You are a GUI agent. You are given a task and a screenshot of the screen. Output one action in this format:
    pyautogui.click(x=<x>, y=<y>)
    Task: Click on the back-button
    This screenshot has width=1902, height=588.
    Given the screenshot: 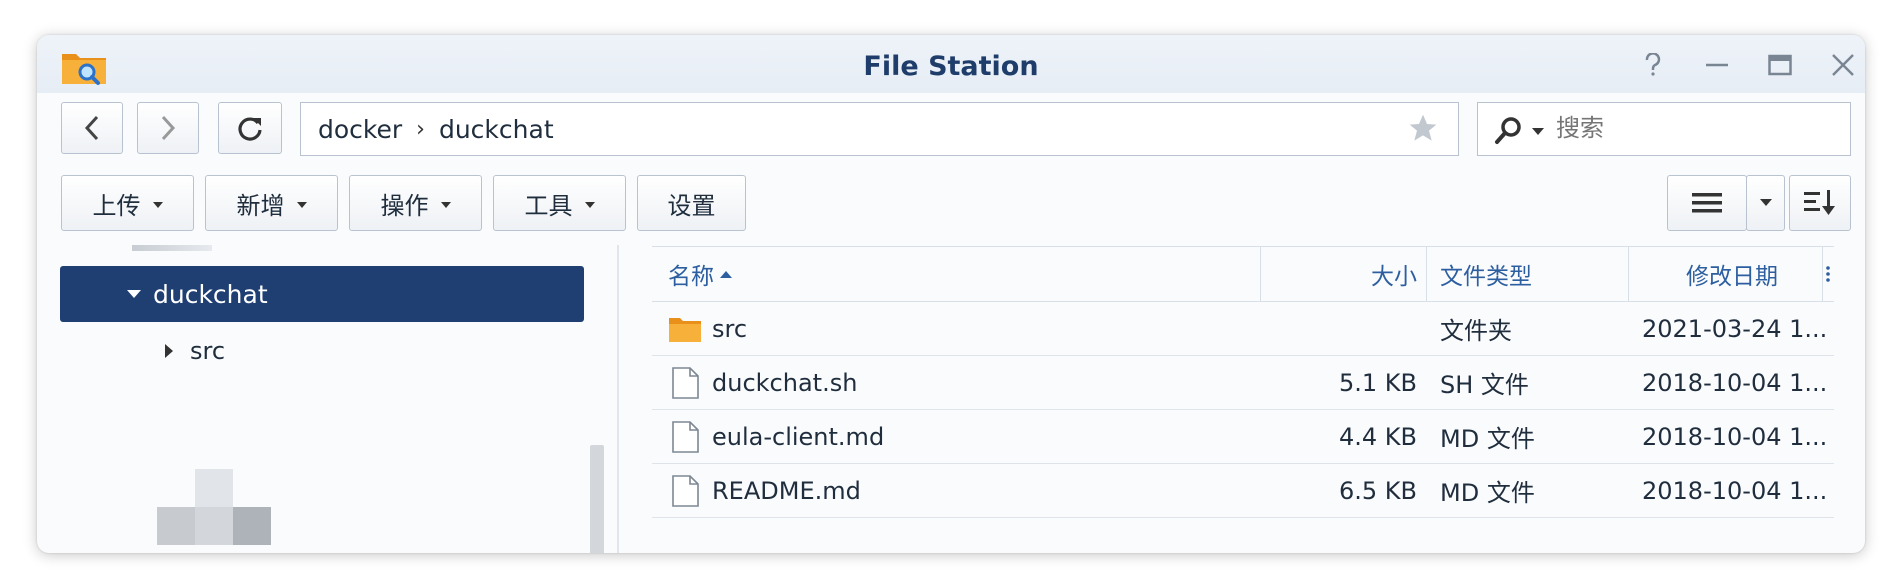 What is the action you would take?
    pyautogui.click(x=92, y=128)
    